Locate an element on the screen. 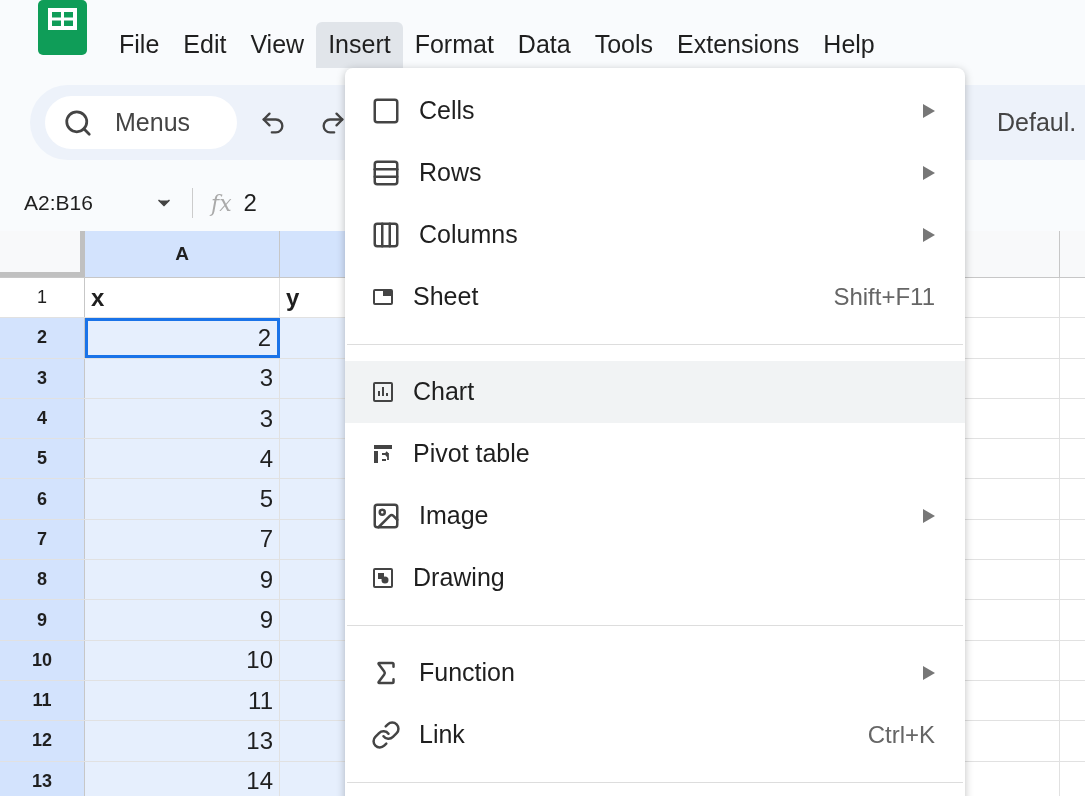 The width and height of the screenshot is (1085, 796). shortcut-label: Shift+F11 is located at coordinates (884, 297).